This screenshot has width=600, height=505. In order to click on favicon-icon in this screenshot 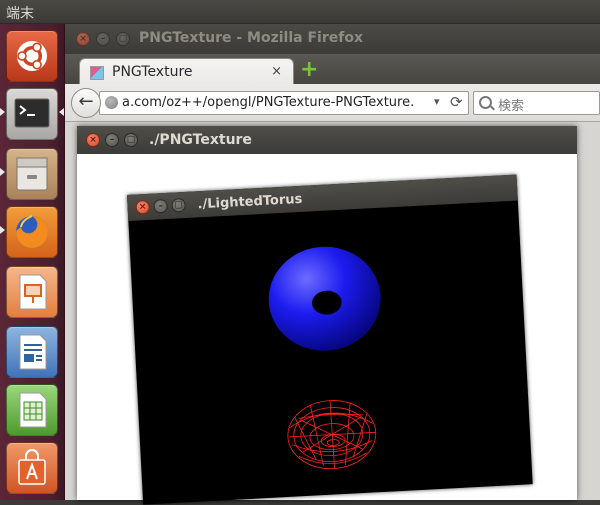, I will do `click(97, 73)`.